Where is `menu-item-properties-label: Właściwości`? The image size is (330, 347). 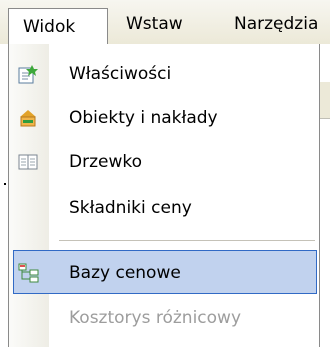 menu-item-properties-label: Właściwości is located at coordinates (120, 74).